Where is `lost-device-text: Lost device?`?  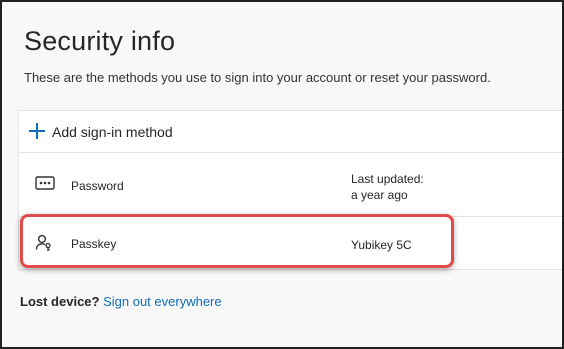
lost-device-text: Lost device? is located at coordinates (60, 301).